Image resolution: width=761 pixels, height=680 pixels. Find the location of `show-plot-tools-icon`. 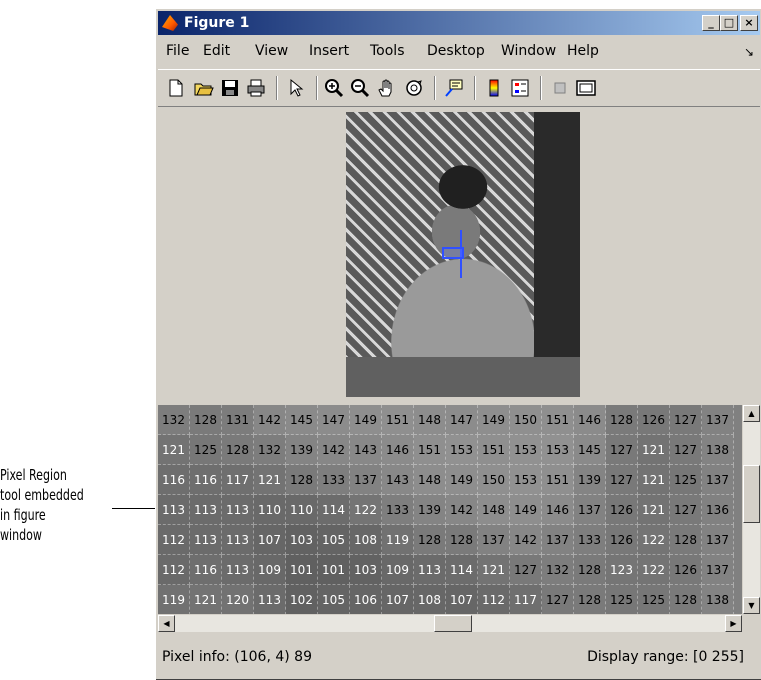

show-plot-tools-icon is located at coordinates (586, 88).